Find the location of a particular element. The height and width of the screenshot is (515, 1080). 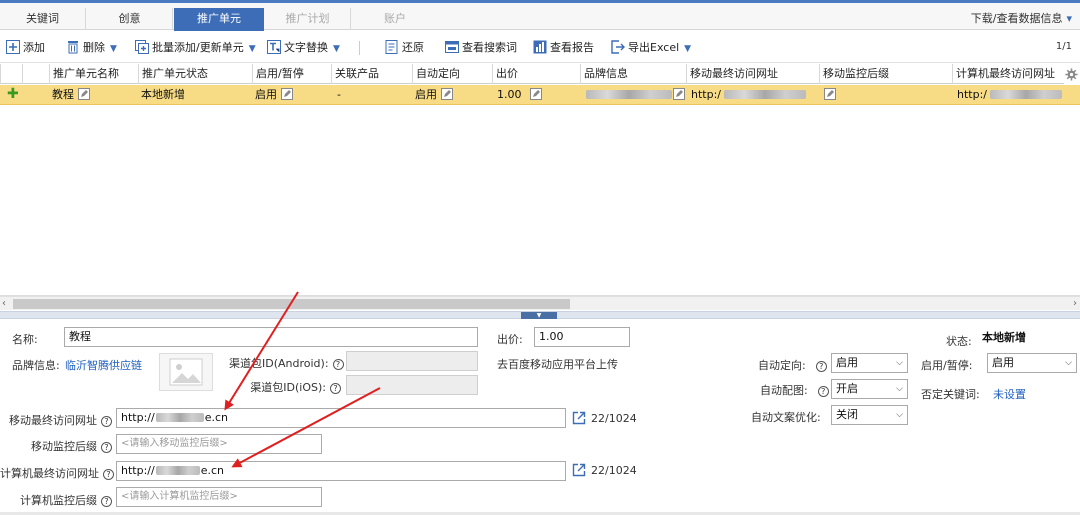

text-replace-label: 文字替换 is located at coordinates (306, 47).